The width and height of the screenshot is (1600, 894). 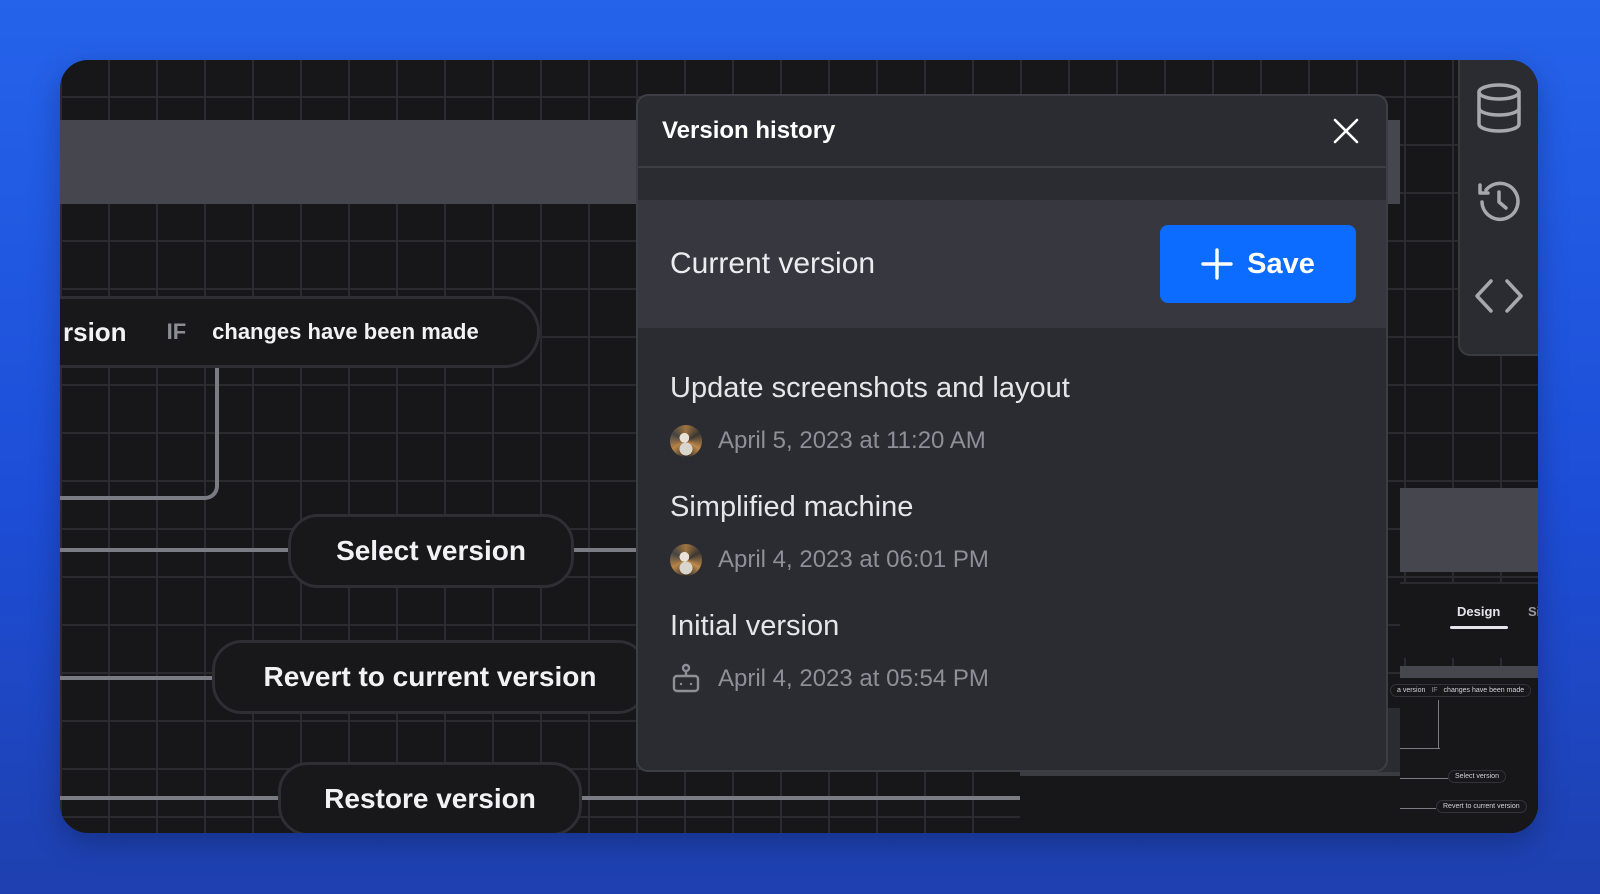 I want to click on preview-header-band, so click(x=1469, y=530).